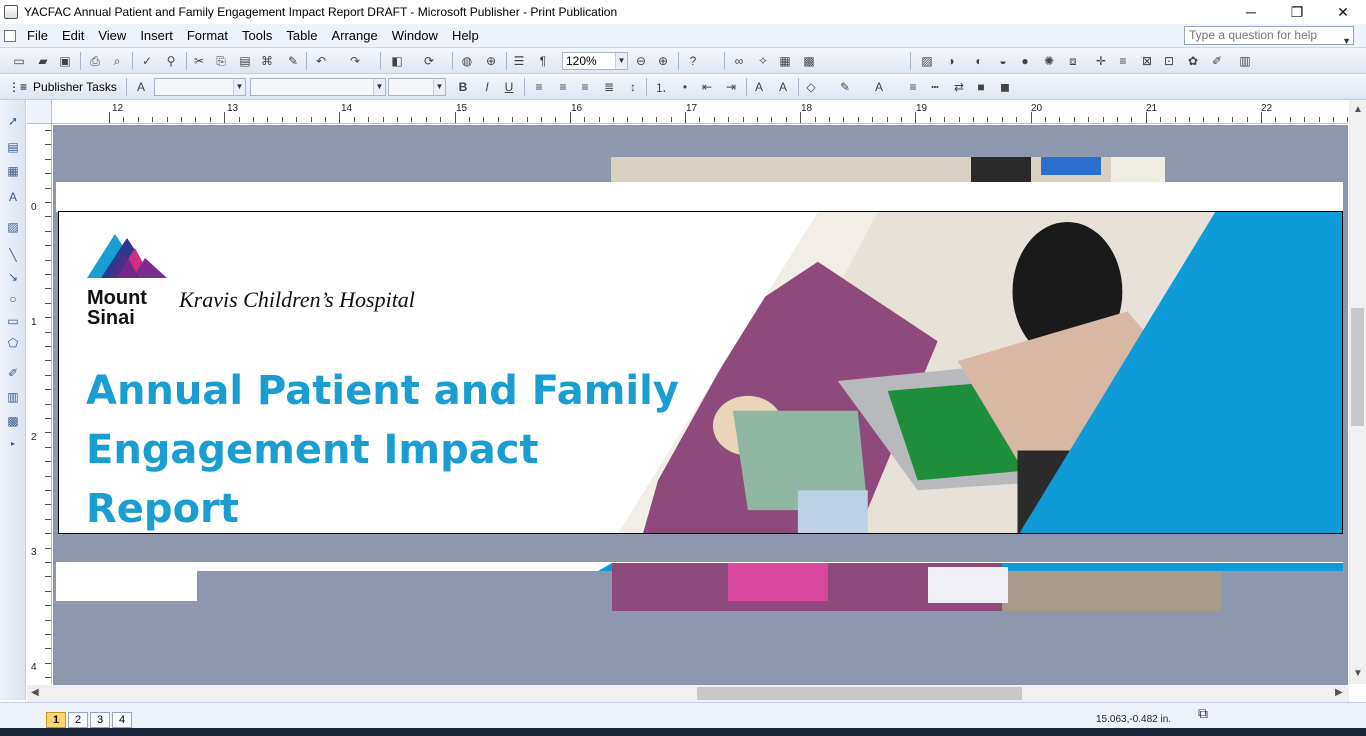 Image resolution: width=1366 pixels, height=736 pixels. Describe the element at coordinates (1358, 109) in the screenshot. I see `scroll-up-icon: ▲` at that location.